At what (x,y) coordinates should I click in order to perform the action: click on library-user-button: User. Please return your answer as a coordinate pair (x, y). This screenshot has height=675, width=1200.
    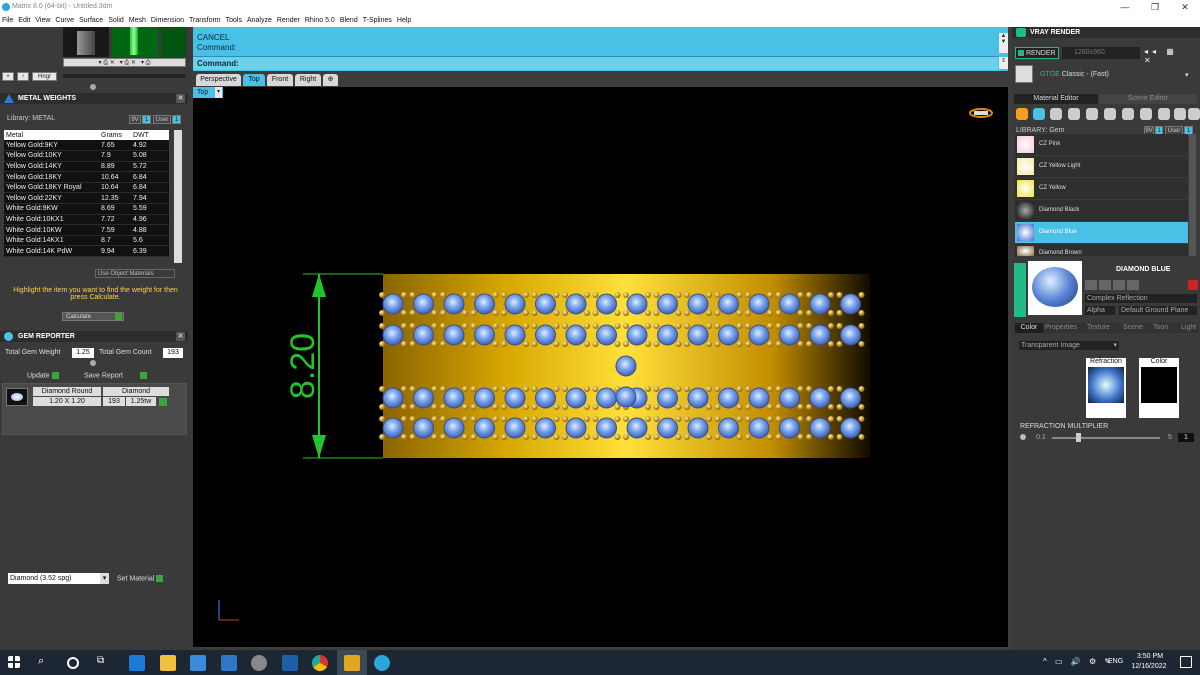
    Looking at the image, I should click on (162, 119).